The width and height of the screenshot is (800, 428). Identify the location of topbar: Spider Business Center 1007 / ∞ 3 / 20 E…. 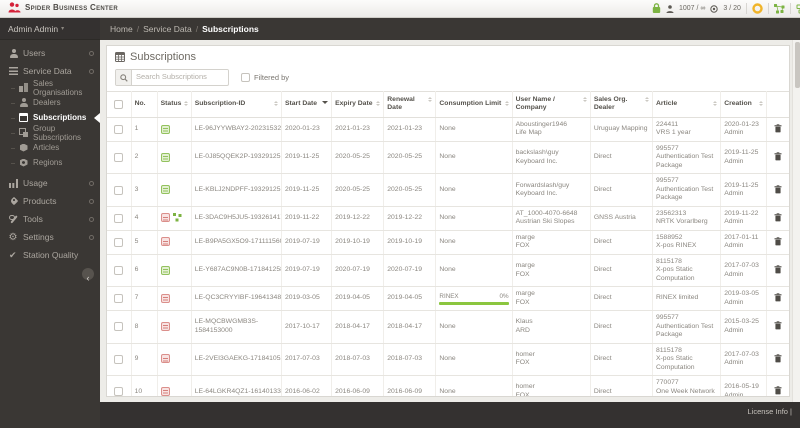
(400, 9).